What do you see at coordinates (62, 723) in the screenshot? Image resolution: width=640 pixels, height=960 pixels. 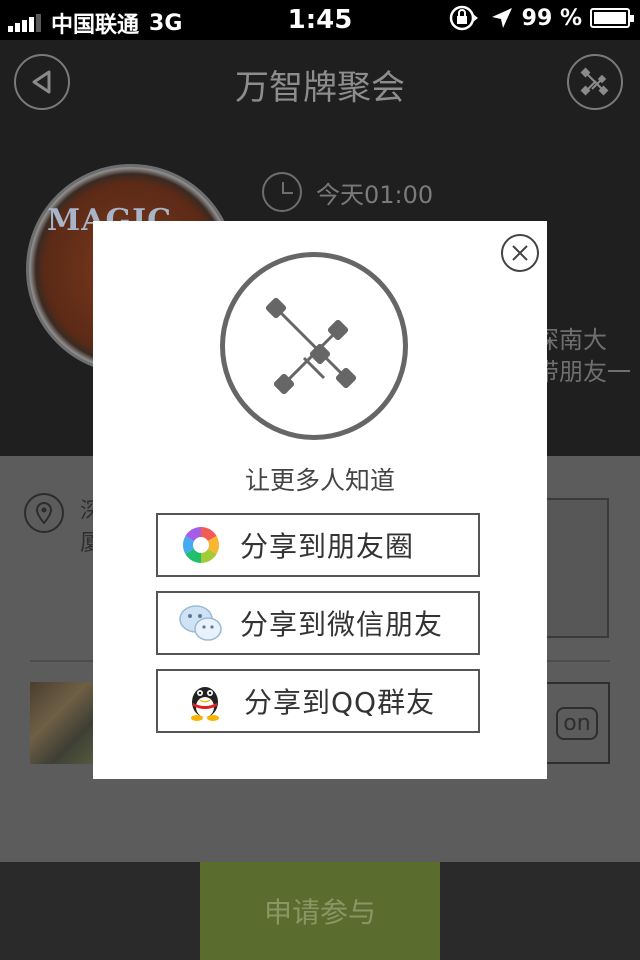 I see `participant-avatar` at bounding box center [62, 723].